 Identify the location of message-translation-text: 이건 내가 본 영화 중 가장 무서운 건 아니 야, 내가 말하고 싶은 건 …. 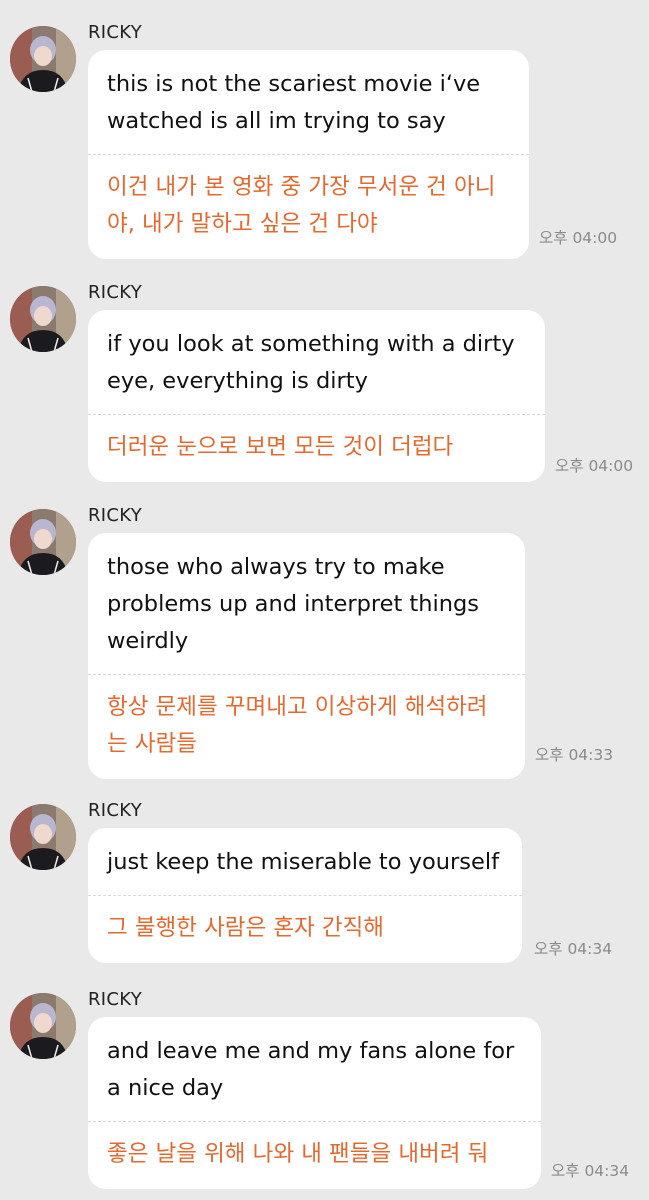
(308, 207).